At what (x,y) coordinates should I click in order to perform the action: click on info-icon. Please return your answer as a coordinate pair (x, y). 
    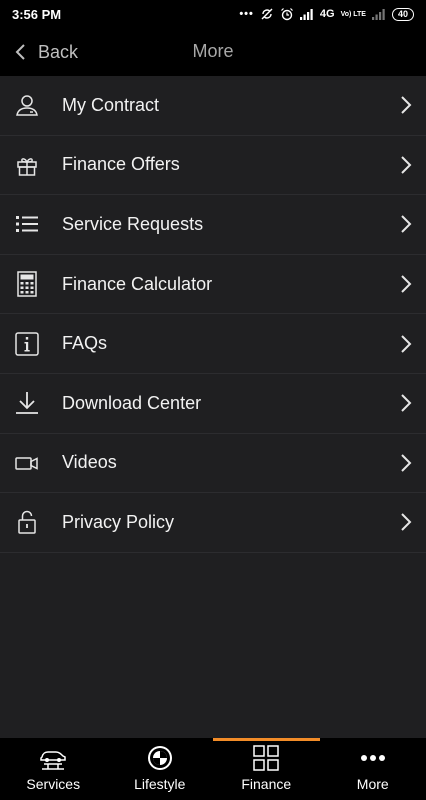
    Looking at the image, I should click on (27, 343).